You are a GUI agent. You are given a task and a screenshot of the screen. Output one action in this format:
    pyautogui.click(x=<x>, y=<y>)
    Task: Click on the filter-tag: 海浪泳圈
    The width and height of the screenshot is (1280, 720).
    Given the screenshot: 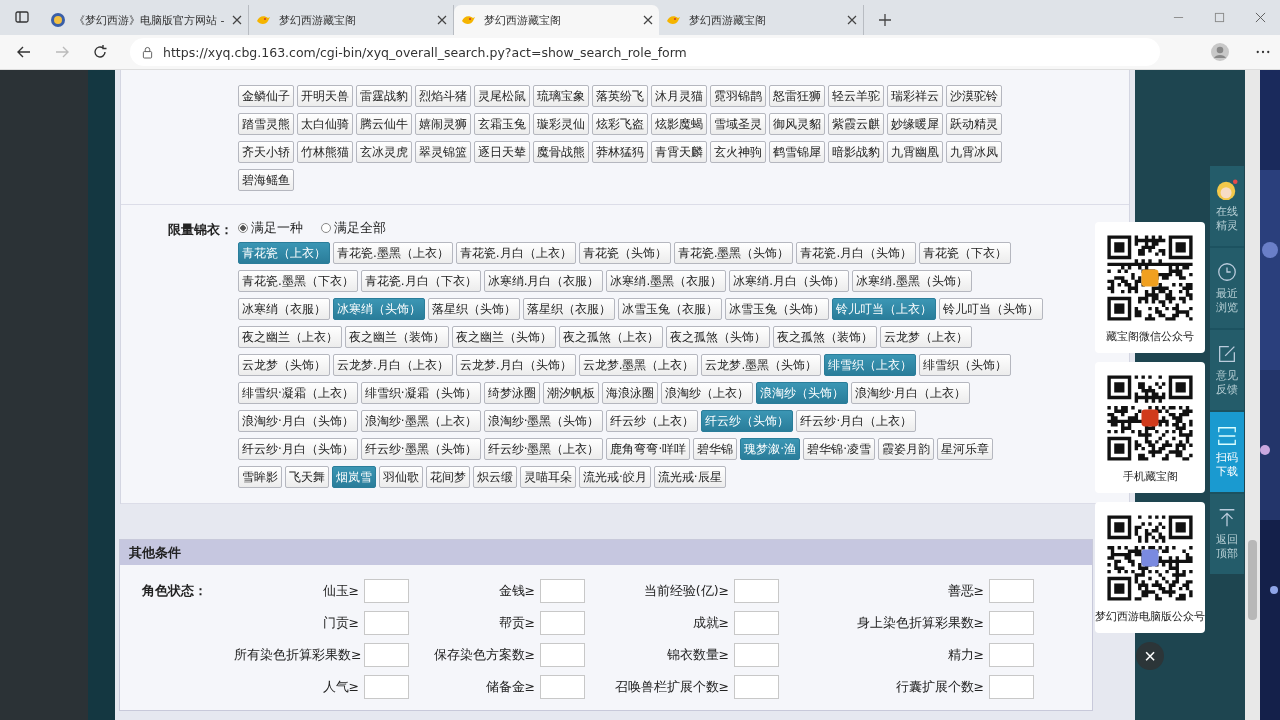 What is the action you would take?
    pyautogui.click(x=629, y=393)
    